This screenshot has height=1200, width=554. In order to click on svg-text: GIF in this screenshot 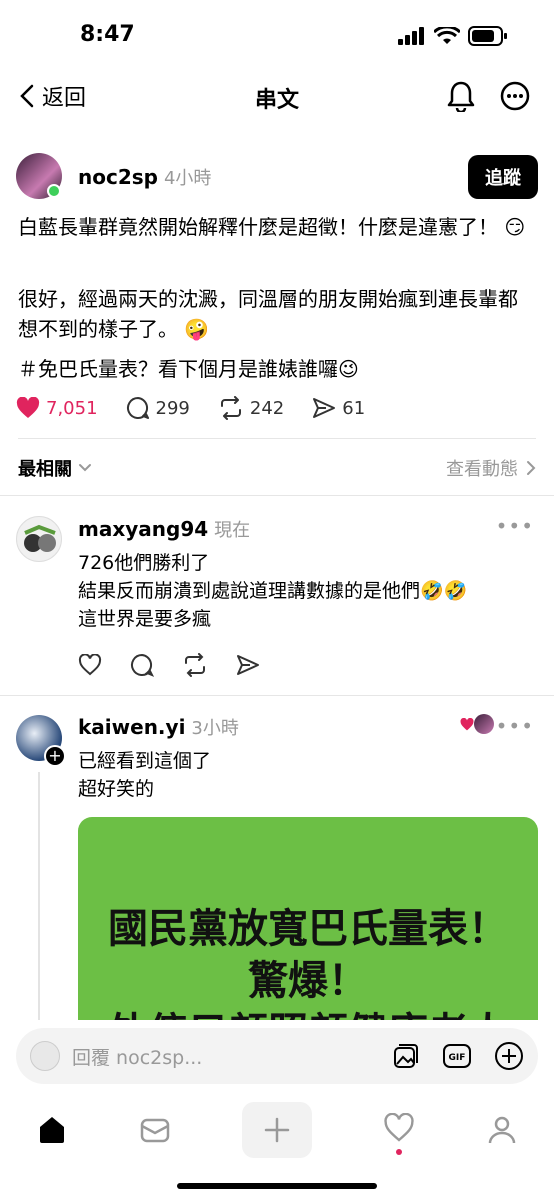, I will do `click(457, 1058)`.